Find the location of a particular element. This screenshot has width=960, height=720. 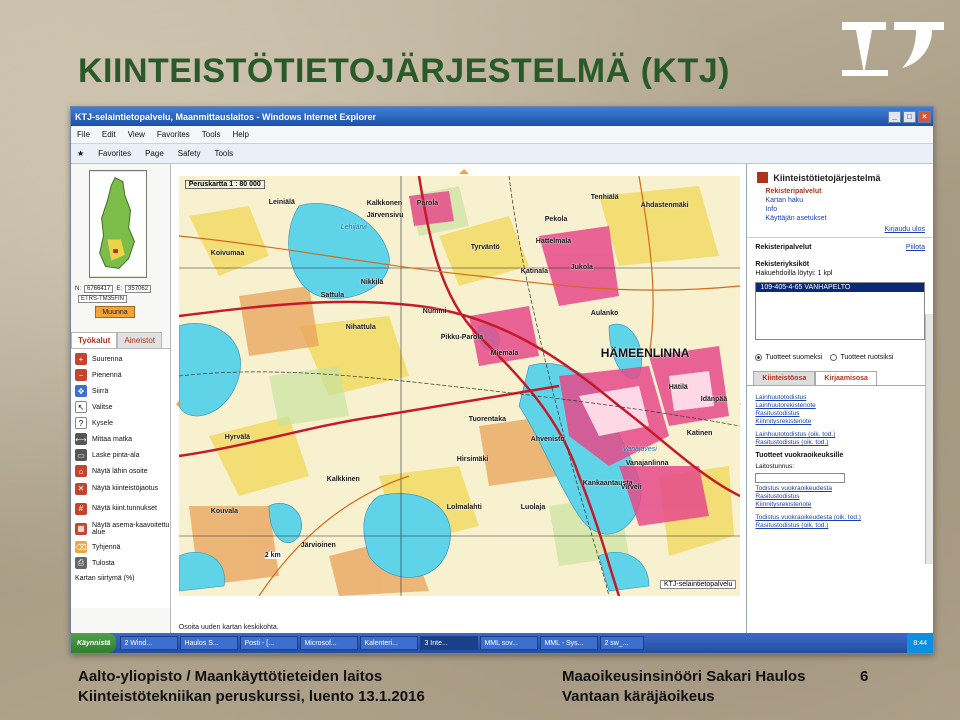

logout-link: Kirjaudu ulos is located at coordinates (905, 229).